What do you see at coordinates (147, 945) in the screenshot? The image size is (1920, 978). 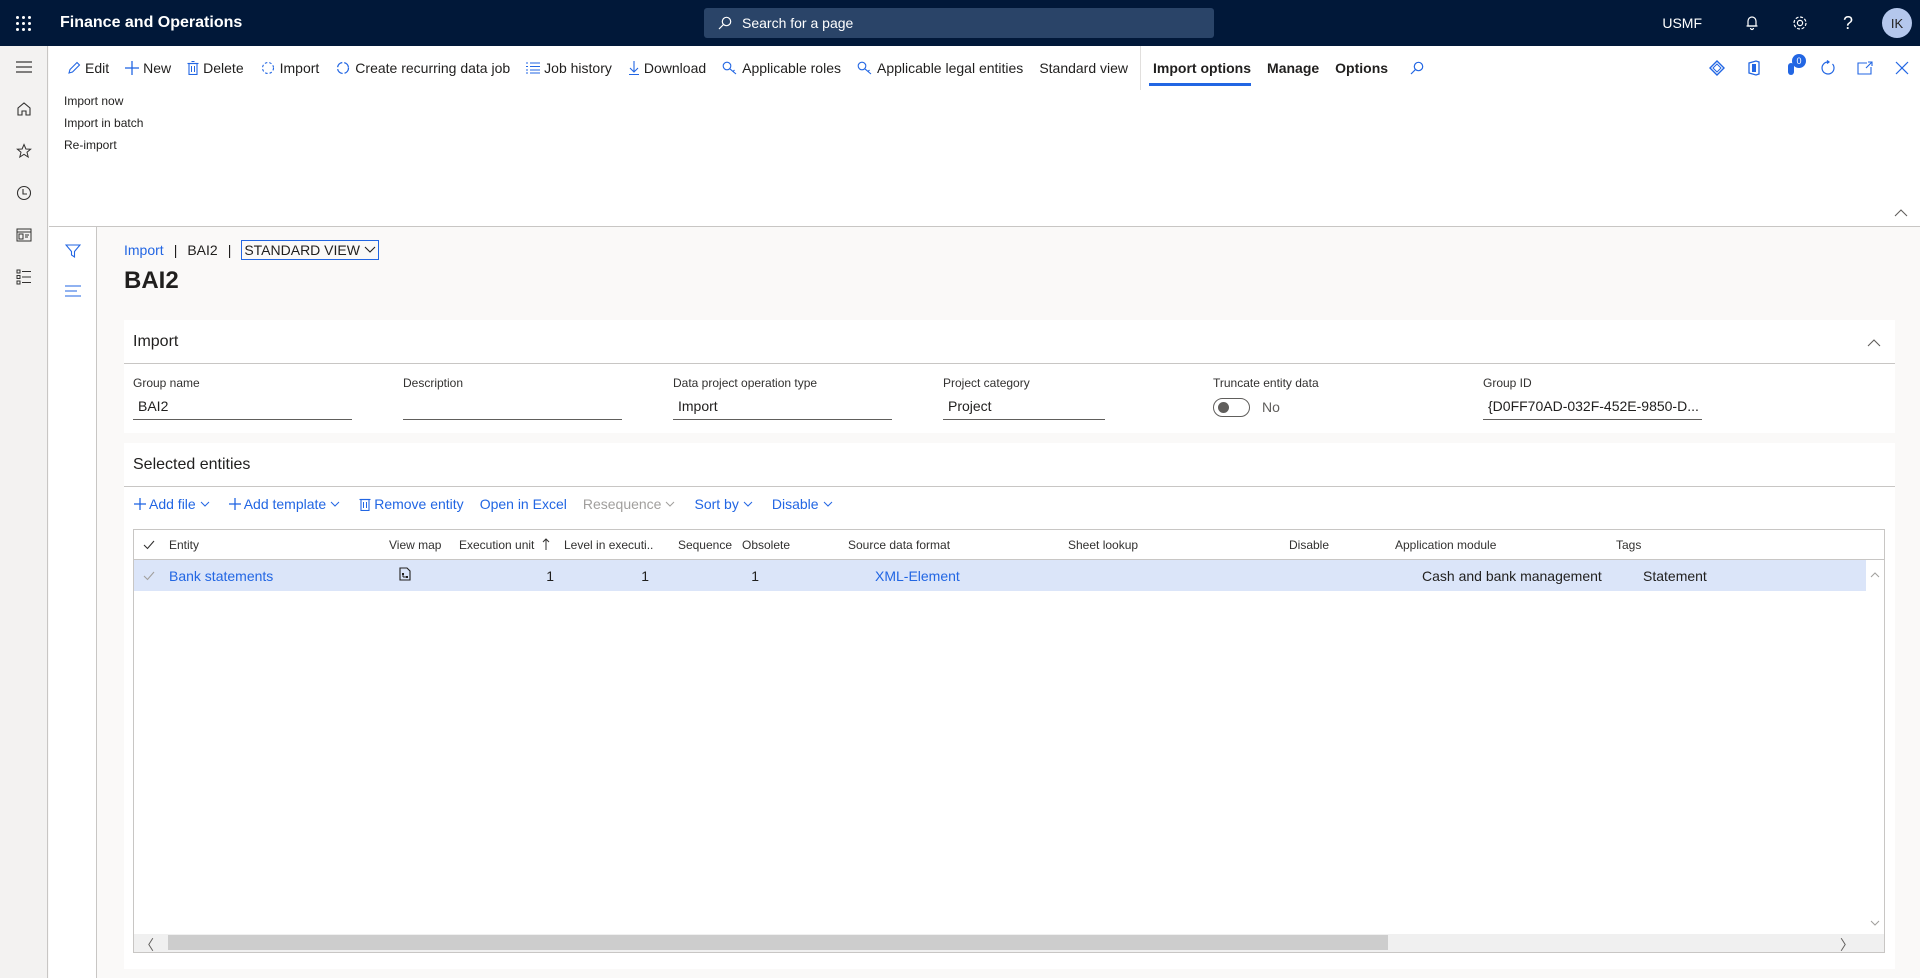 I see `scroll-left-icon: 〈` at bounding box center [147, 945].